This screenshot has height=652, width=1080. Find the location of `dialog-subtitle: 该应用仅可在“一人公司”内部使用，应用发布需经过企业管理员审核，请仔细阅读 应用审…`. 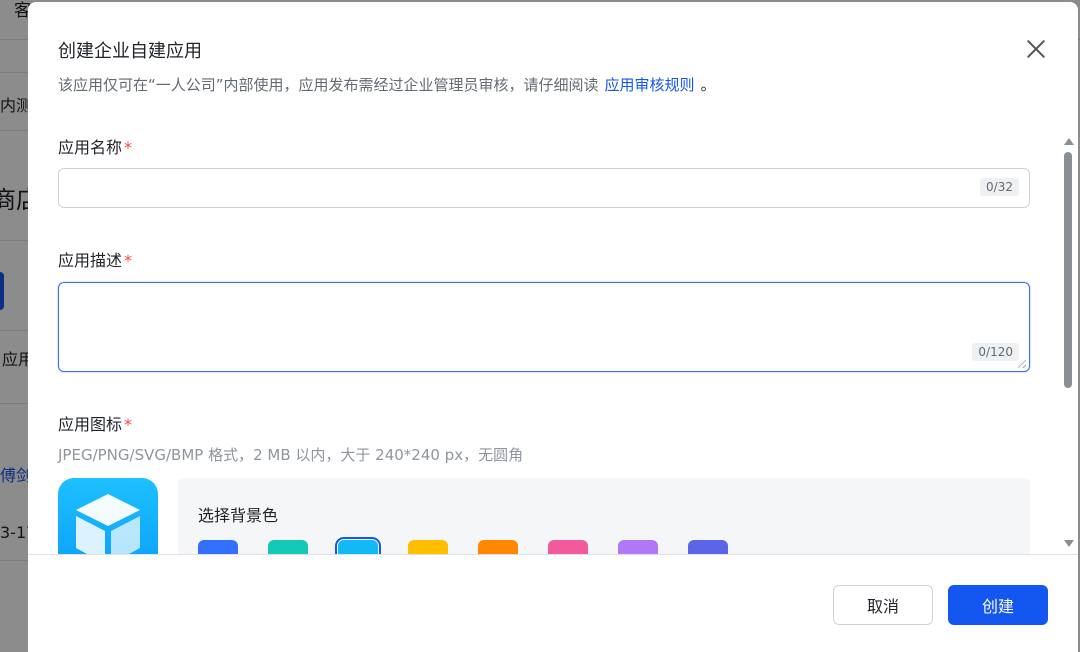

dialog-subtitle: 该应用仅可在“一人公司”内部使用，应用发布需经过企业管理员审核，请仔细阅读 应用审… is located at coordinates (387, 84).